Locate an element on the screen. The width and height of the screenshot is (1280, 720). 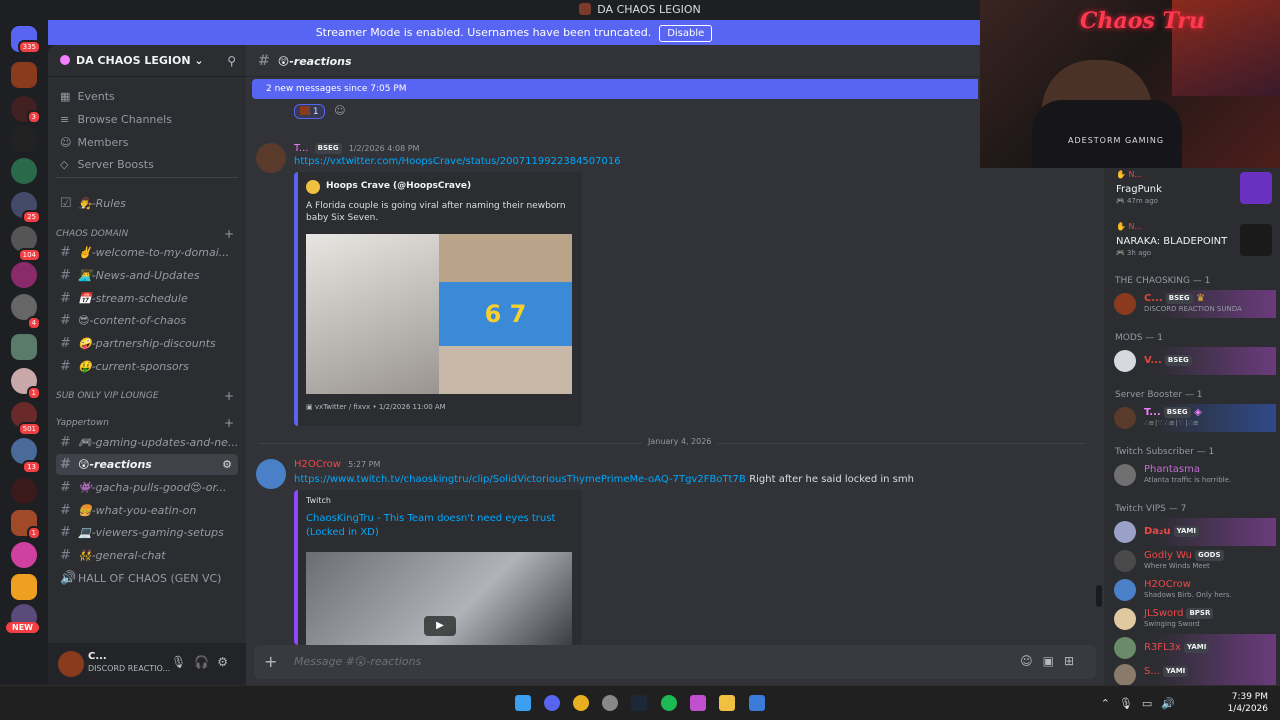
gif-icon: ▣ is located at coordinates (1053, 661).